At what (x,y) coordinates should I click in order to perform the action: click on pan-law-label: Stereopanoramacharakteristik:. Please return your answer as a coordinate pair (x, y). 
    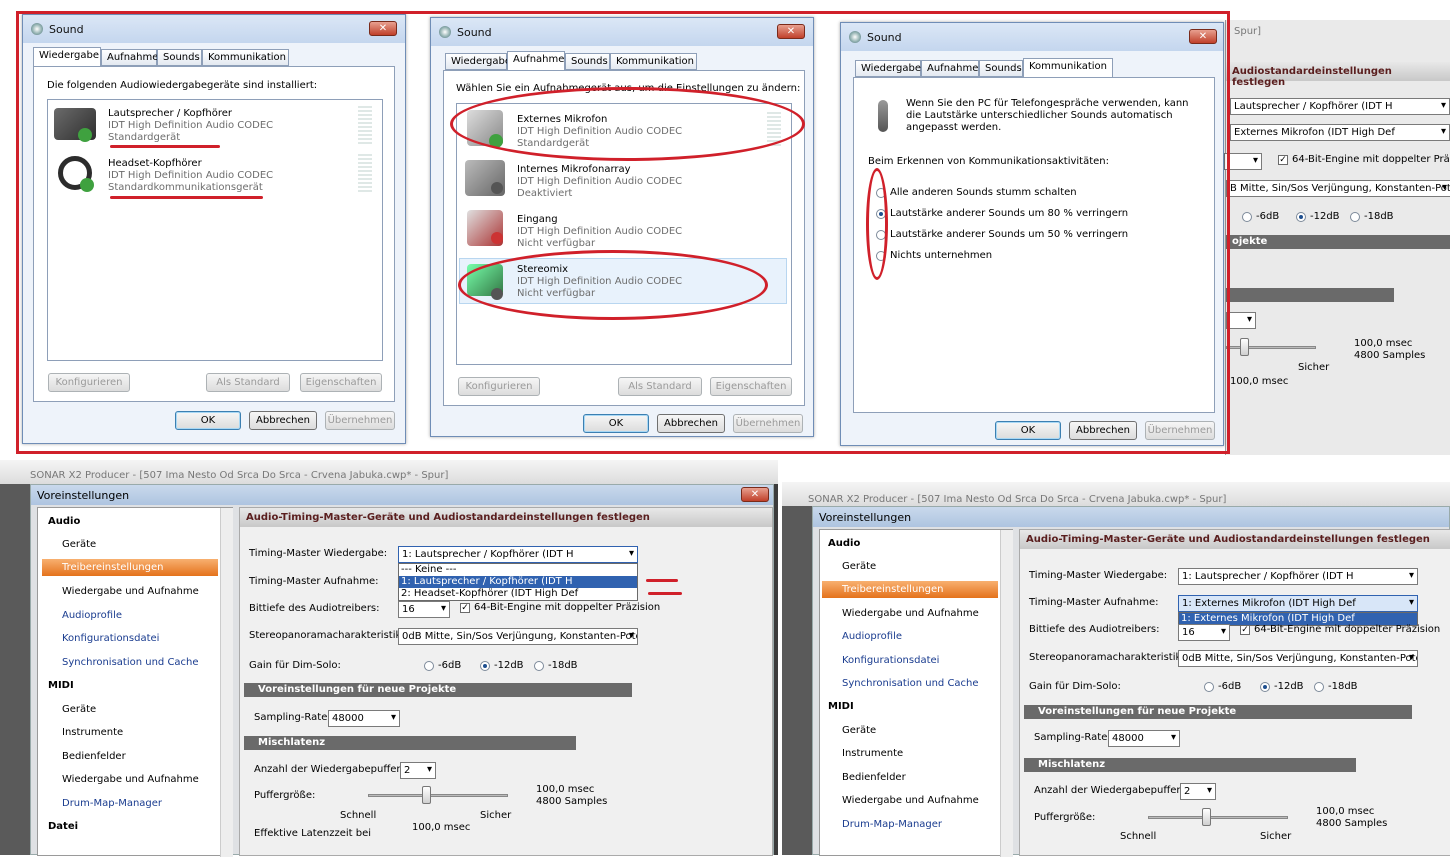
    Looking at the image, I should click on (1107, 657).